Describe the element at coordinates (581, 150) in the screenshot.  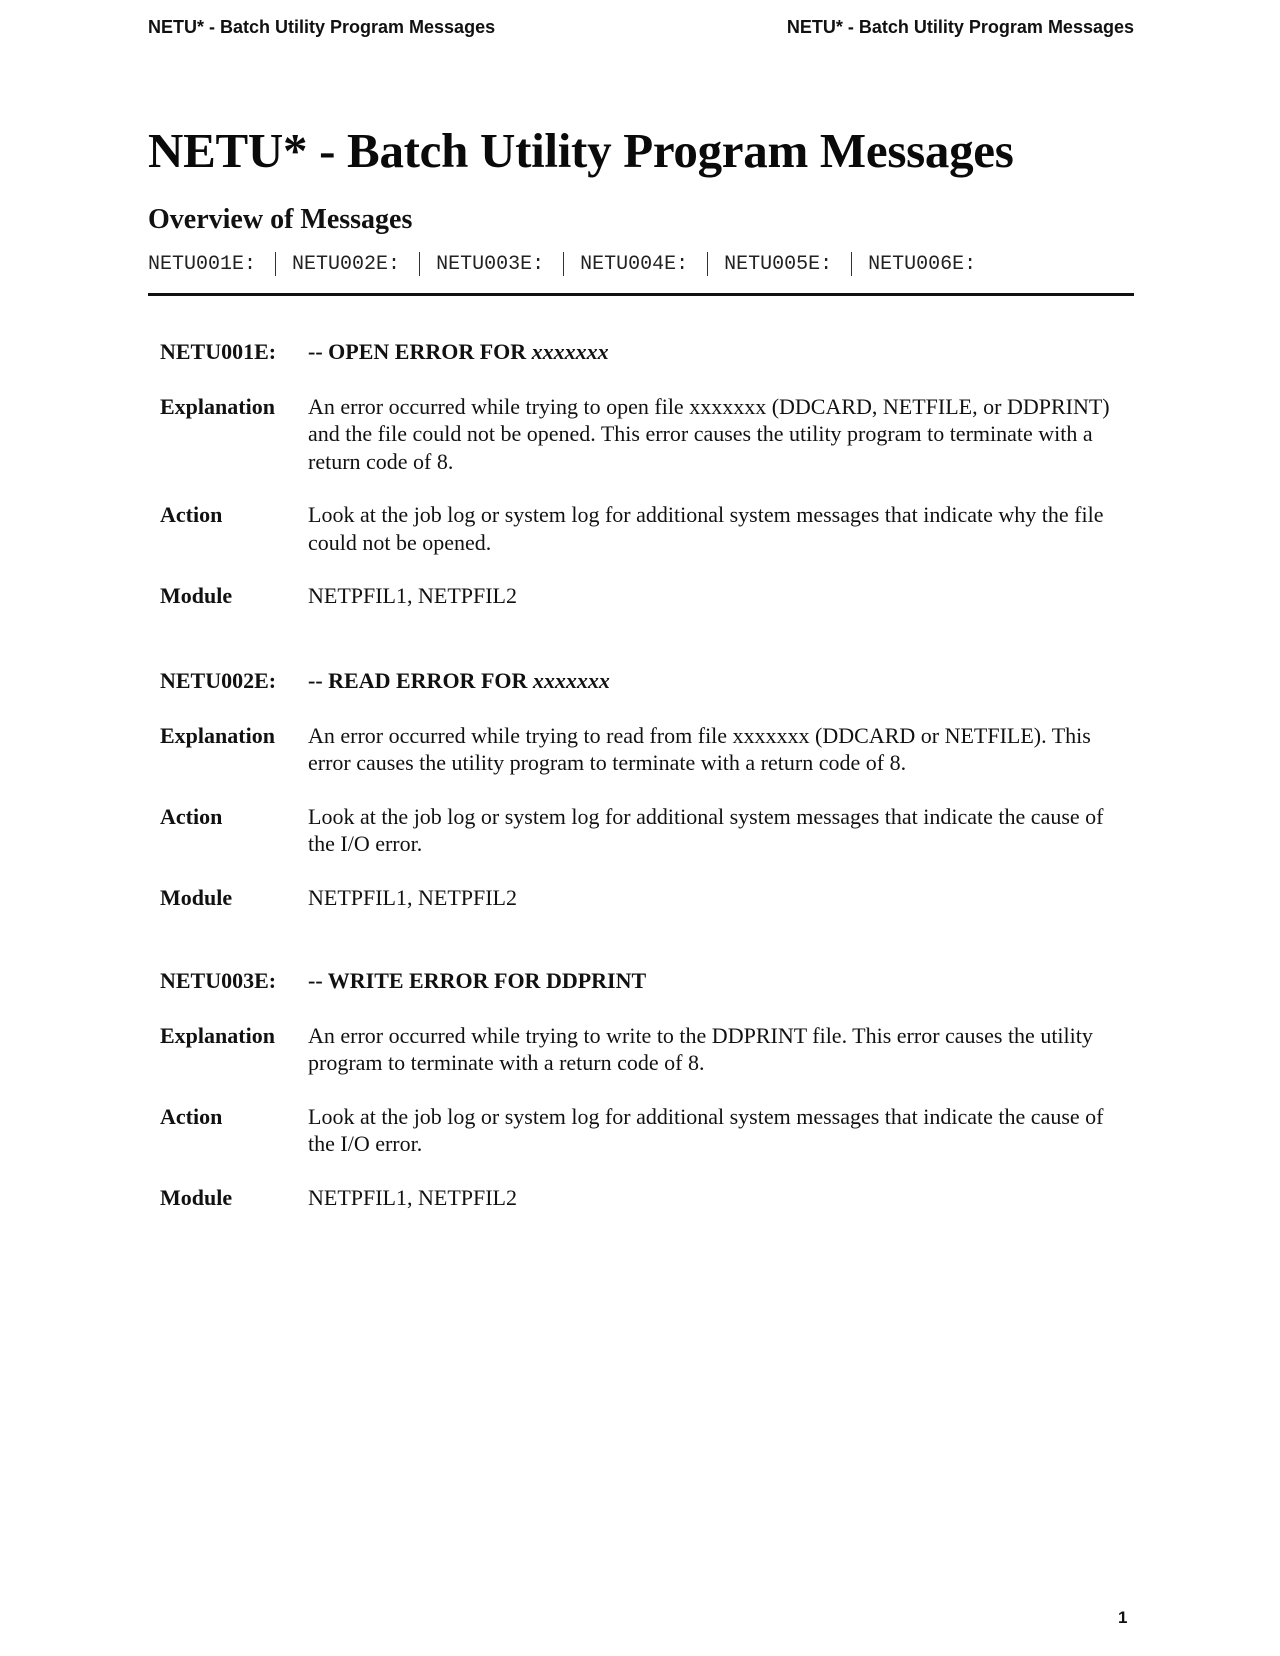
I see `page-title: NETU* - Batch Utility Program Messages` at that location.